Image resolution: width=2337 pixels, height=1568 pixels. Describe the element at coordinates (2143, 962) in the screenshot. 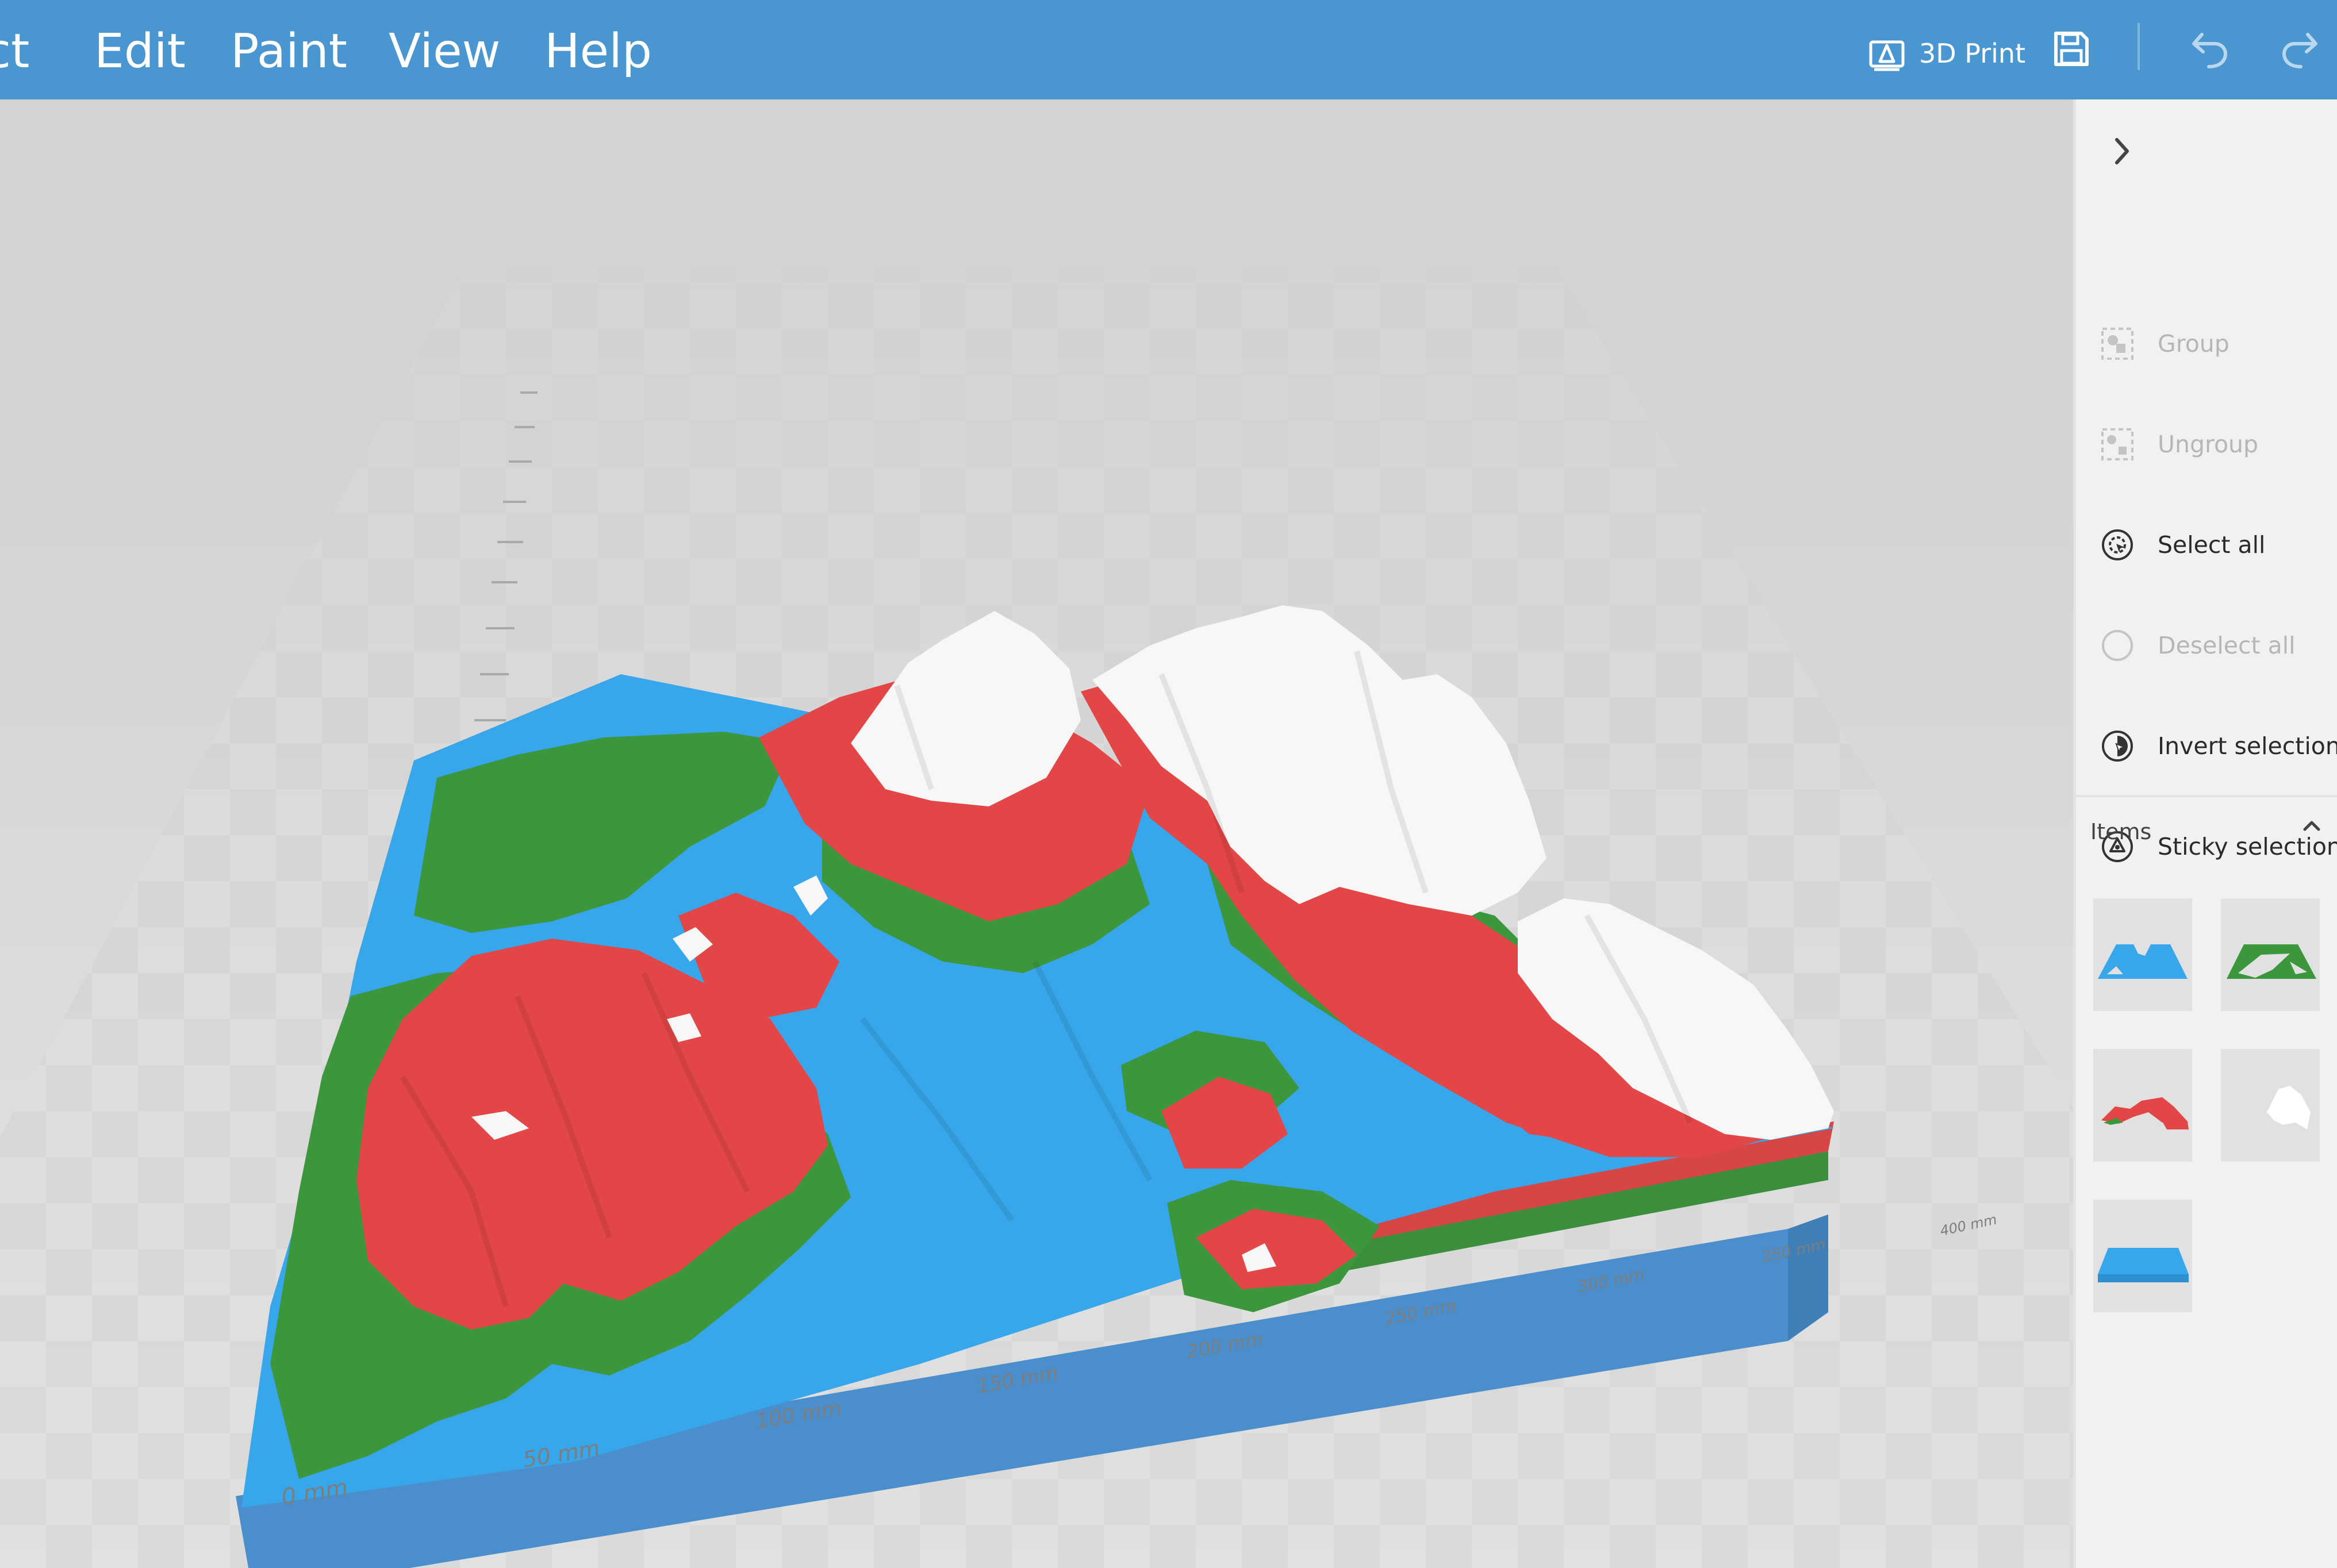

I see `water-layer-preview` at that location.